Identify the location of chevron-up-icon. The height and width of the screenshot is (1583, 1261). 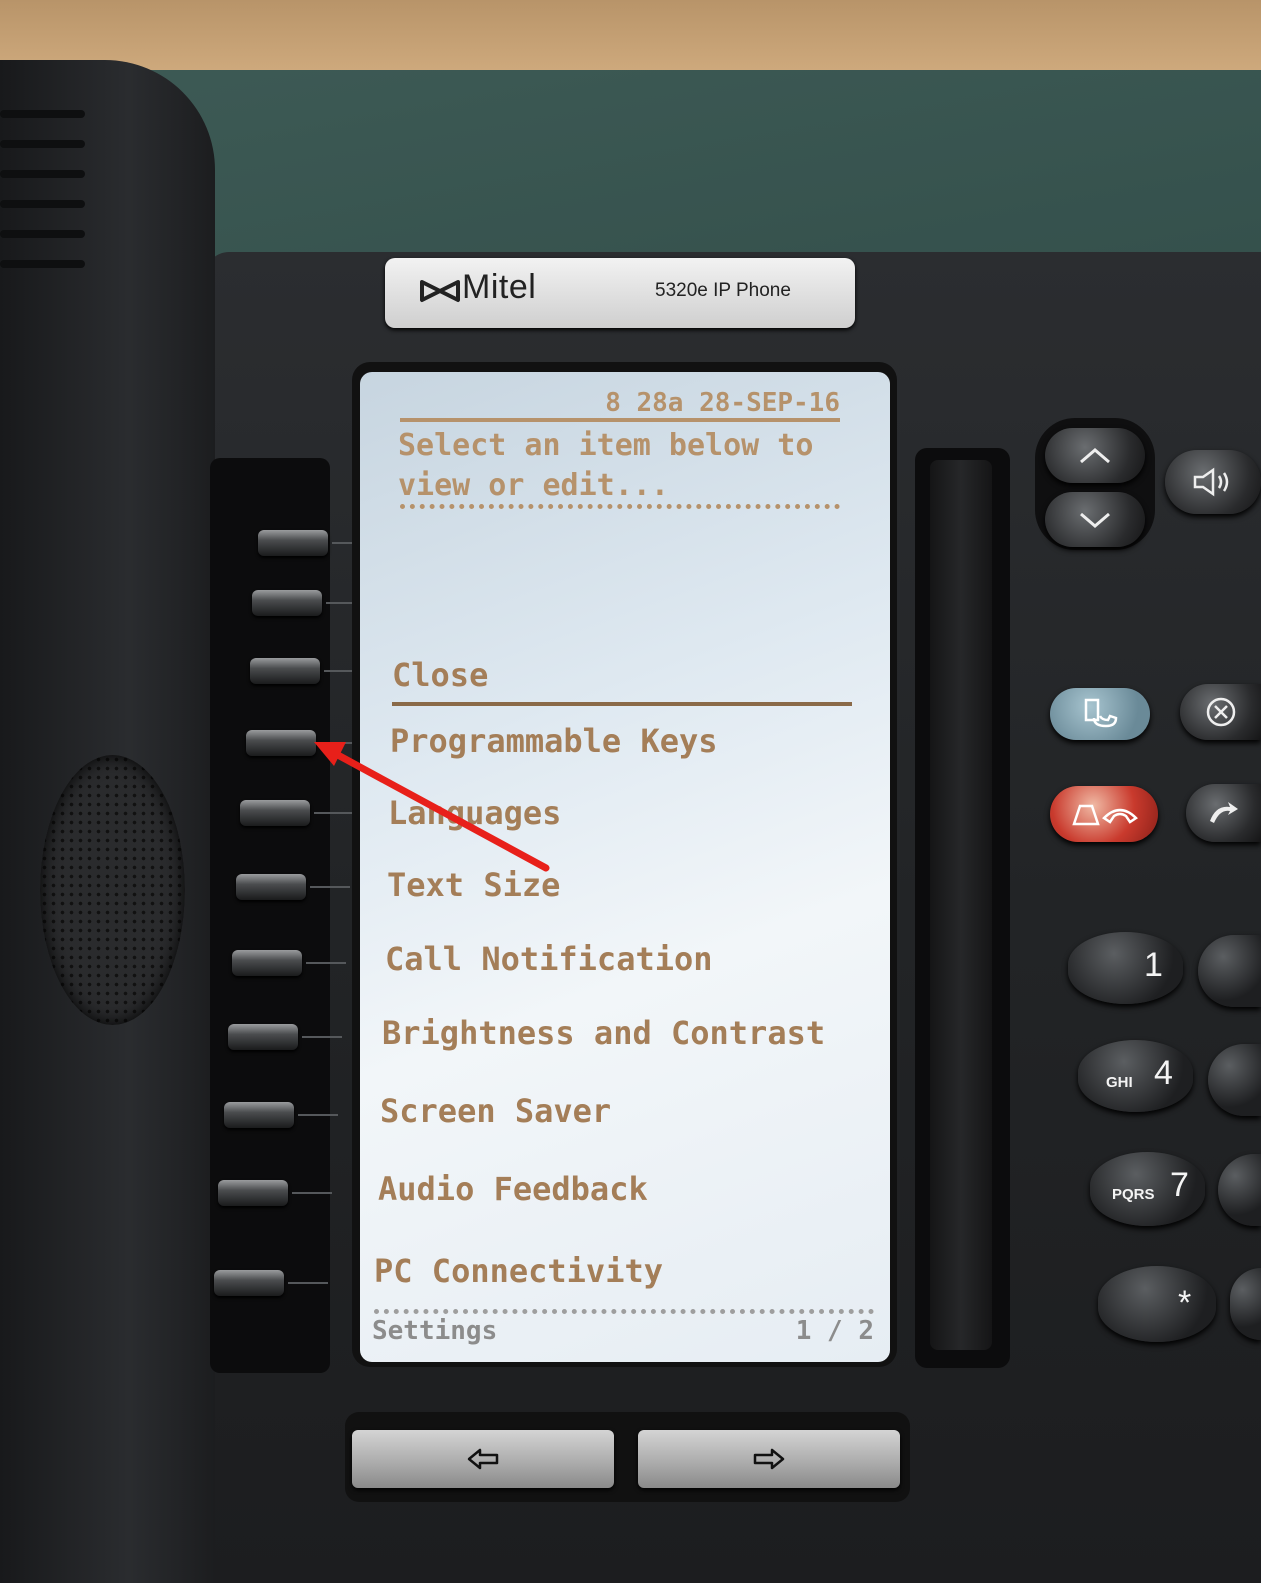
(1095, 455).